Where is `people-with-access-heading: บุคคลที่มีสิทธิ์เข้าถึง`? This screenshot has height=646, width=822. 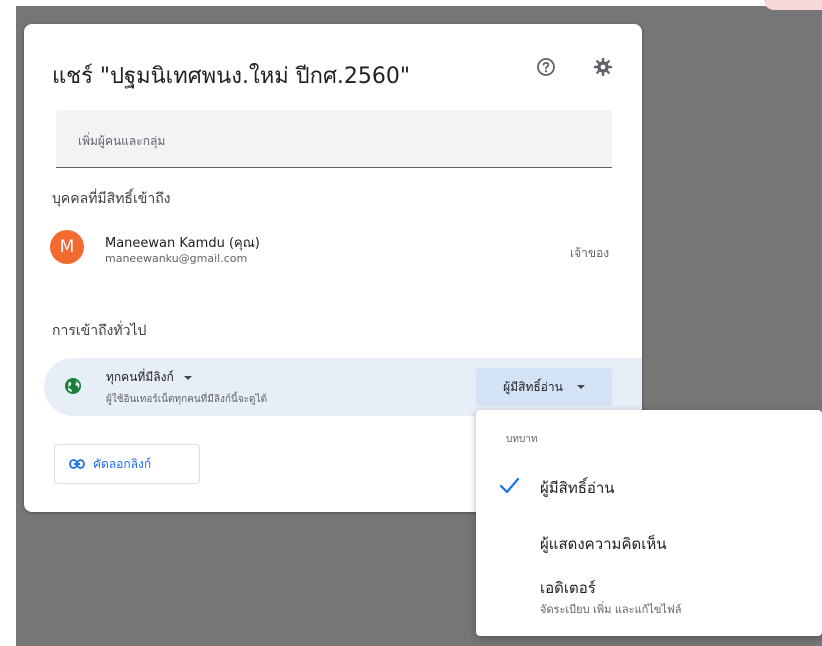
people-with-access-heading: บุคคลที่มีสิทธิ์เข้าถึง is located at coordinates (111, 199).